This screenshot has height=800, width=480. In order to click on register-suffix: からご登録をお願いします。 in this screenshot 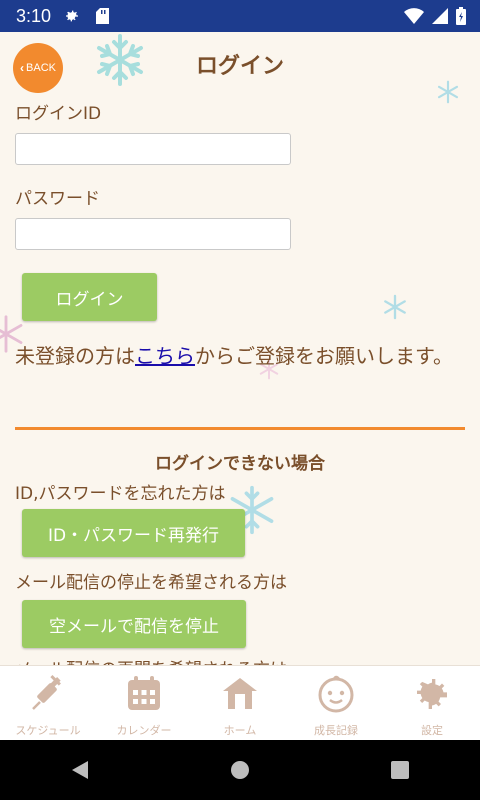, I will do `click(324, 356)`.